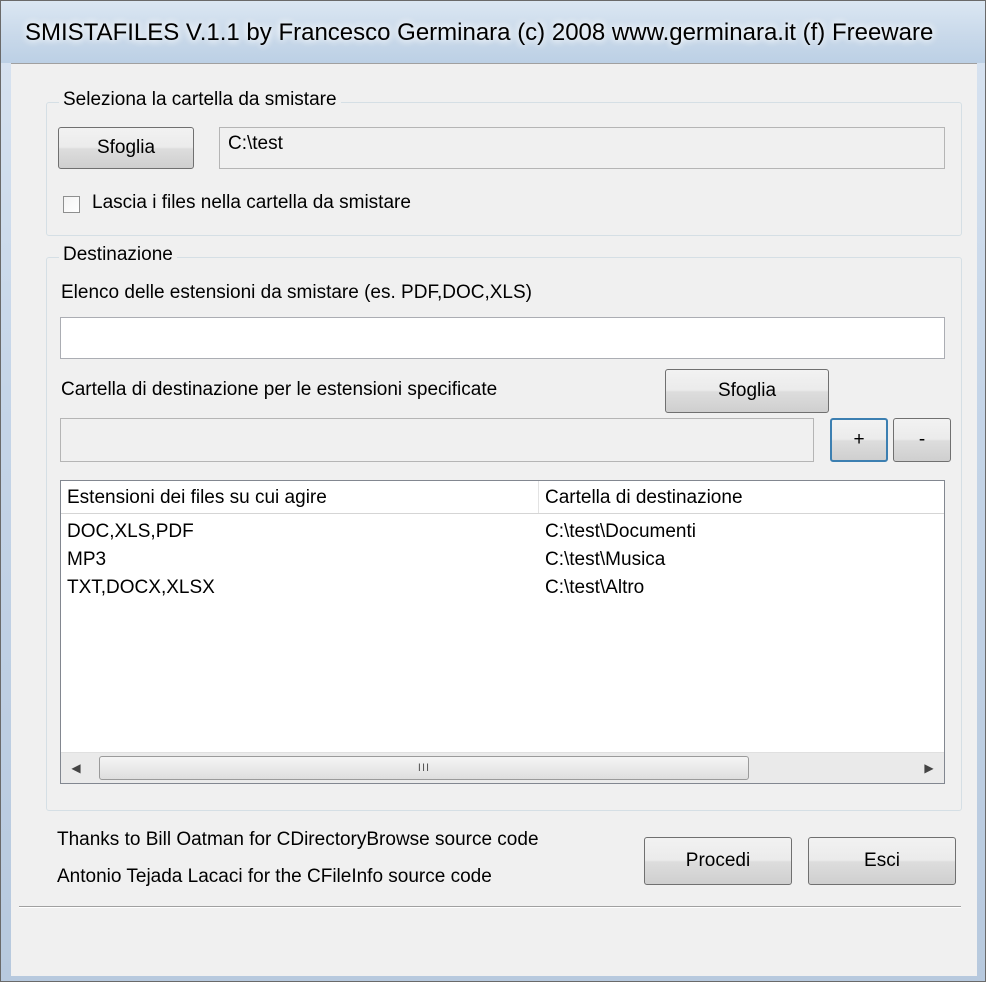 Image resolution: width=986 pixels, height=982 pixels. Describe the element at coordinates (502, 338) in the screenshot. I see `extensions-input` at that location.